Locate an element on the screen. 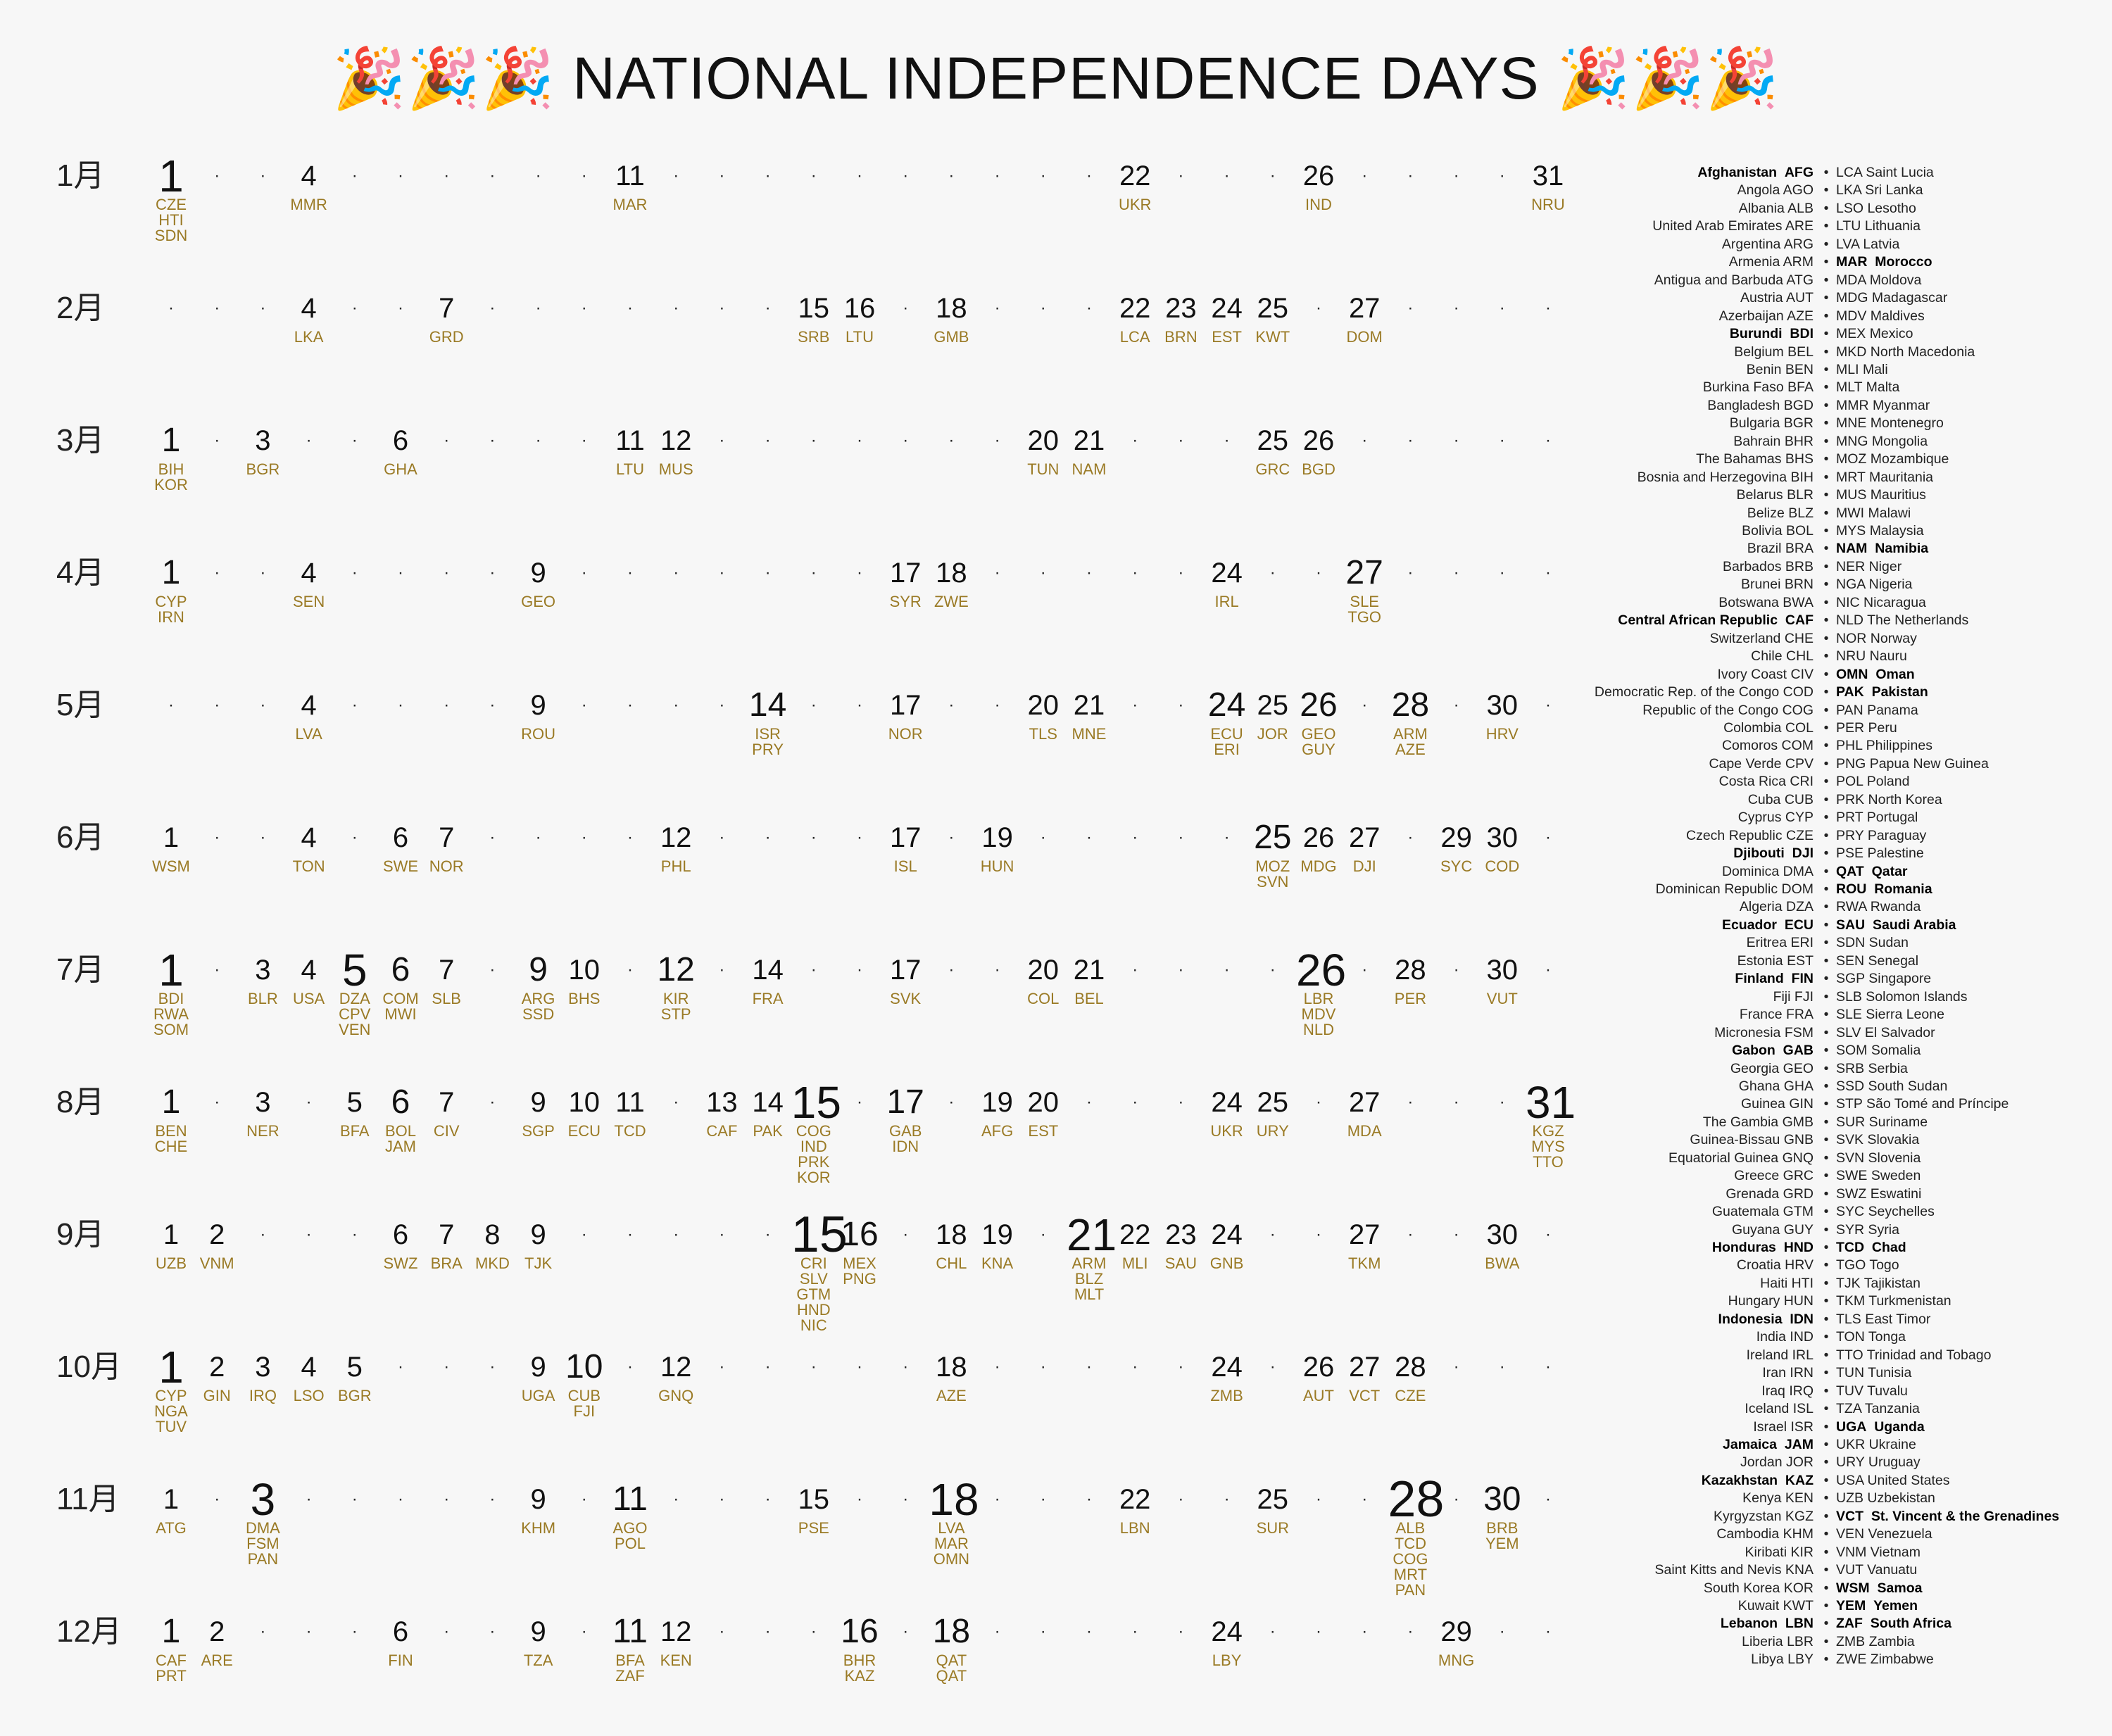 This screenshot has height=1736, width=2112. country-code: MWI is located at coordinates (1850, 513).